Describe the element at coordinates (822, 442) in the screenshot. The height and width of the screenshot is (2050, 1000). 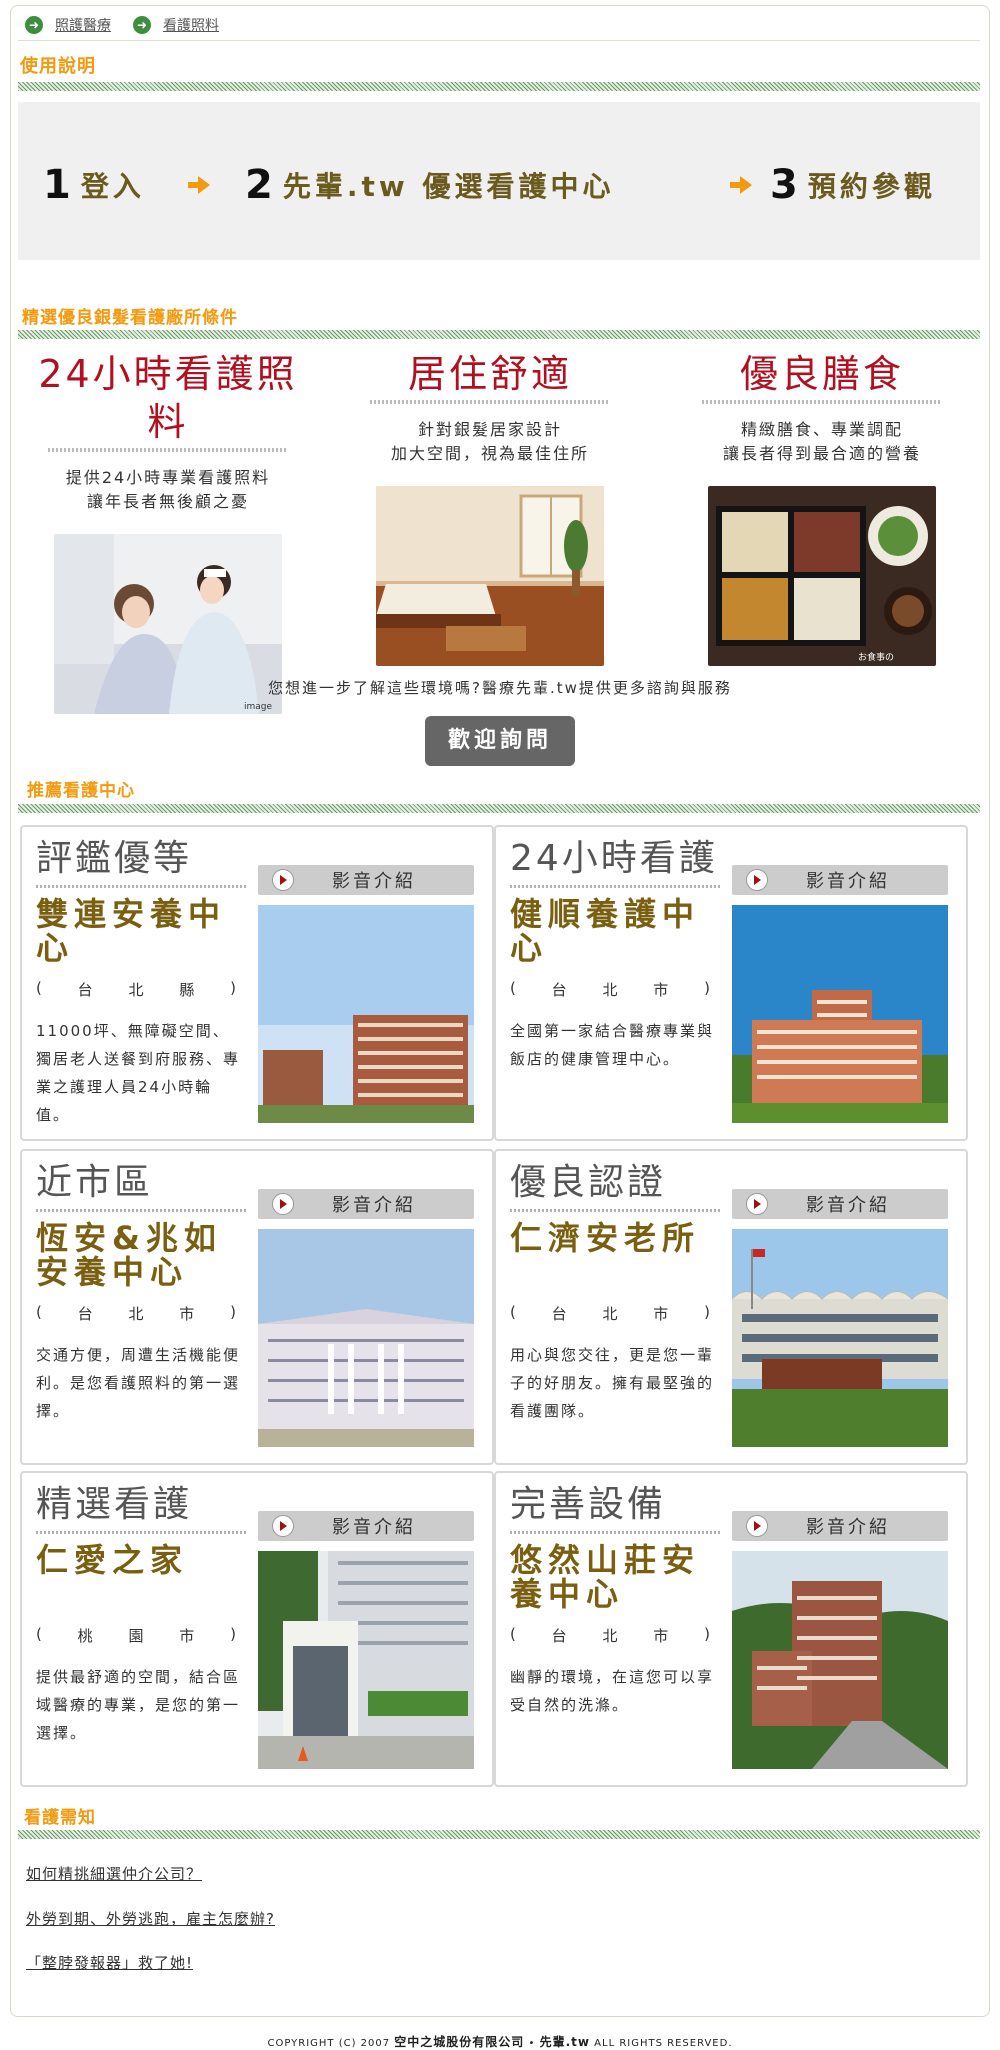
I see `feature-desc: 精緻膳食、專業調配 讓長者得到最合適的營養` at that location.